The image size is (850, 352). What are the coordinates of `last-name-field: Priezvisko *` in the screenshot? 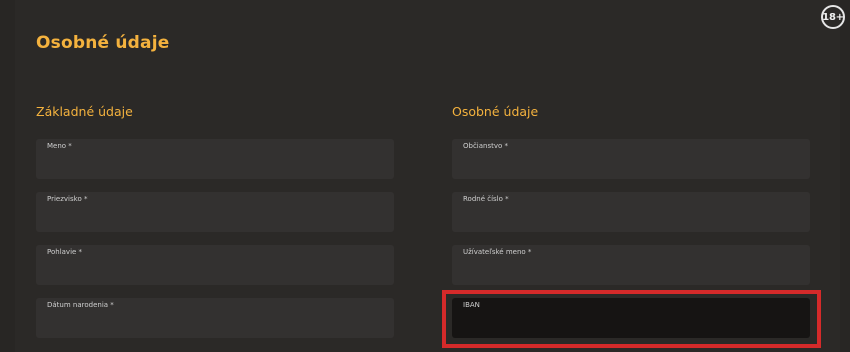 It's located at (215, 212).